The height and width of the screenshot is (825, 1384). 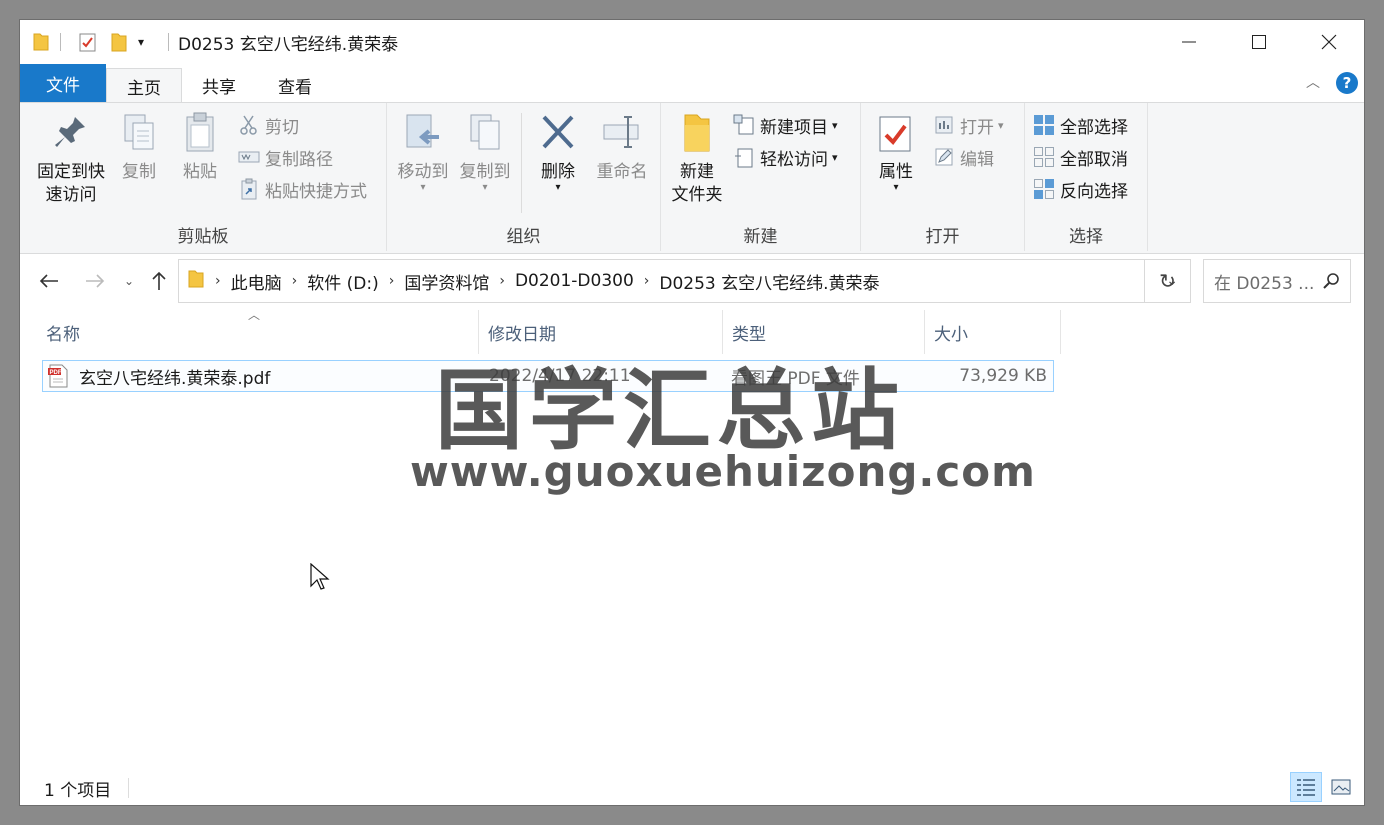 I want to click on select-none-button: 全部取消, so click(x=1080, y=157).